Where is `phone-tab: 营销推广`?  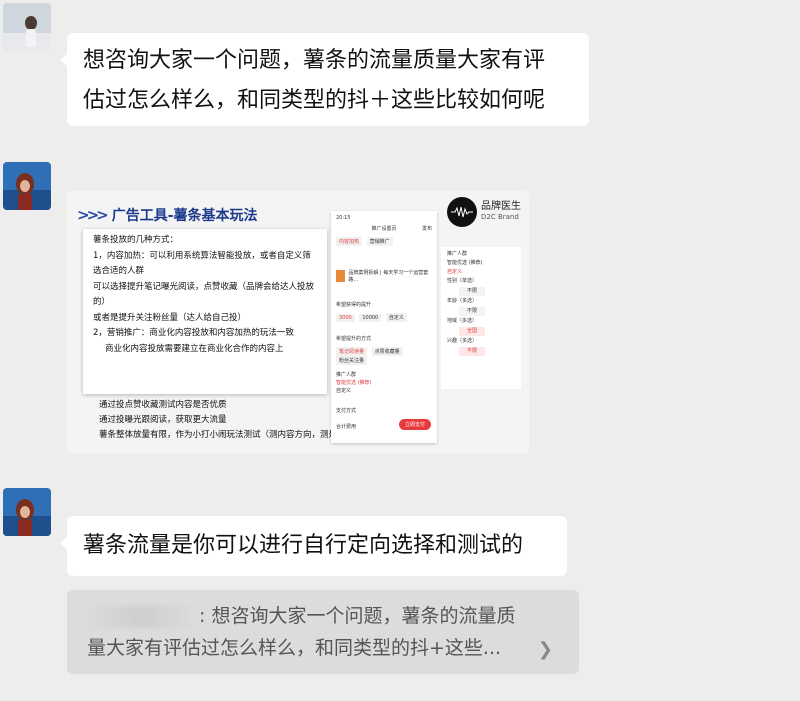 phone-tab: 营销推广 is located at coordinates (379, 241).